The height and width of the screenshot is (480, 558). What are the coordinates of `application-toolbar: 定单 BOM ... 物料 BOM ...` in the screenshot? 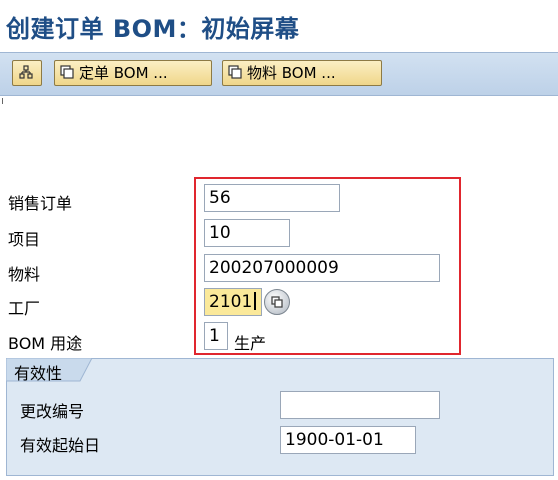 It's located at (279, 74).